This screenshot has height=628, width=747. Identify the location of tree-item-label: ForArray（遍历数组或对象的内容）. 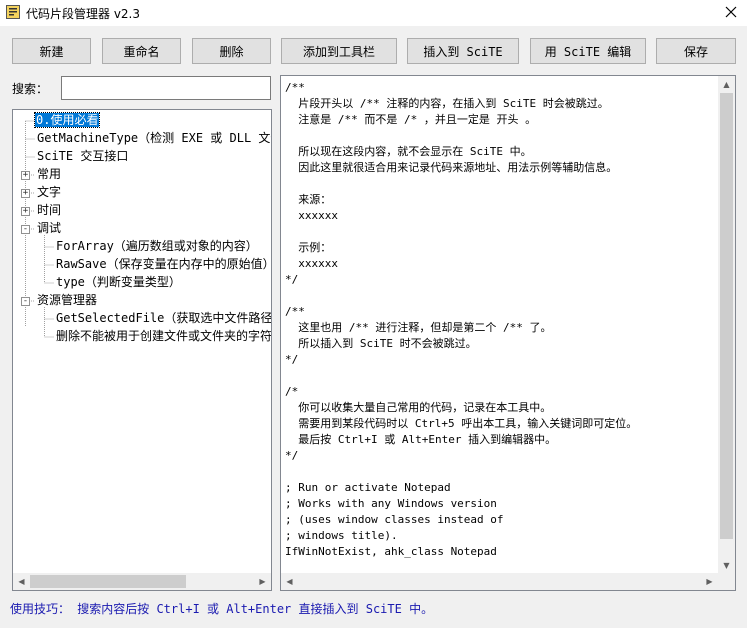
(157, 246).